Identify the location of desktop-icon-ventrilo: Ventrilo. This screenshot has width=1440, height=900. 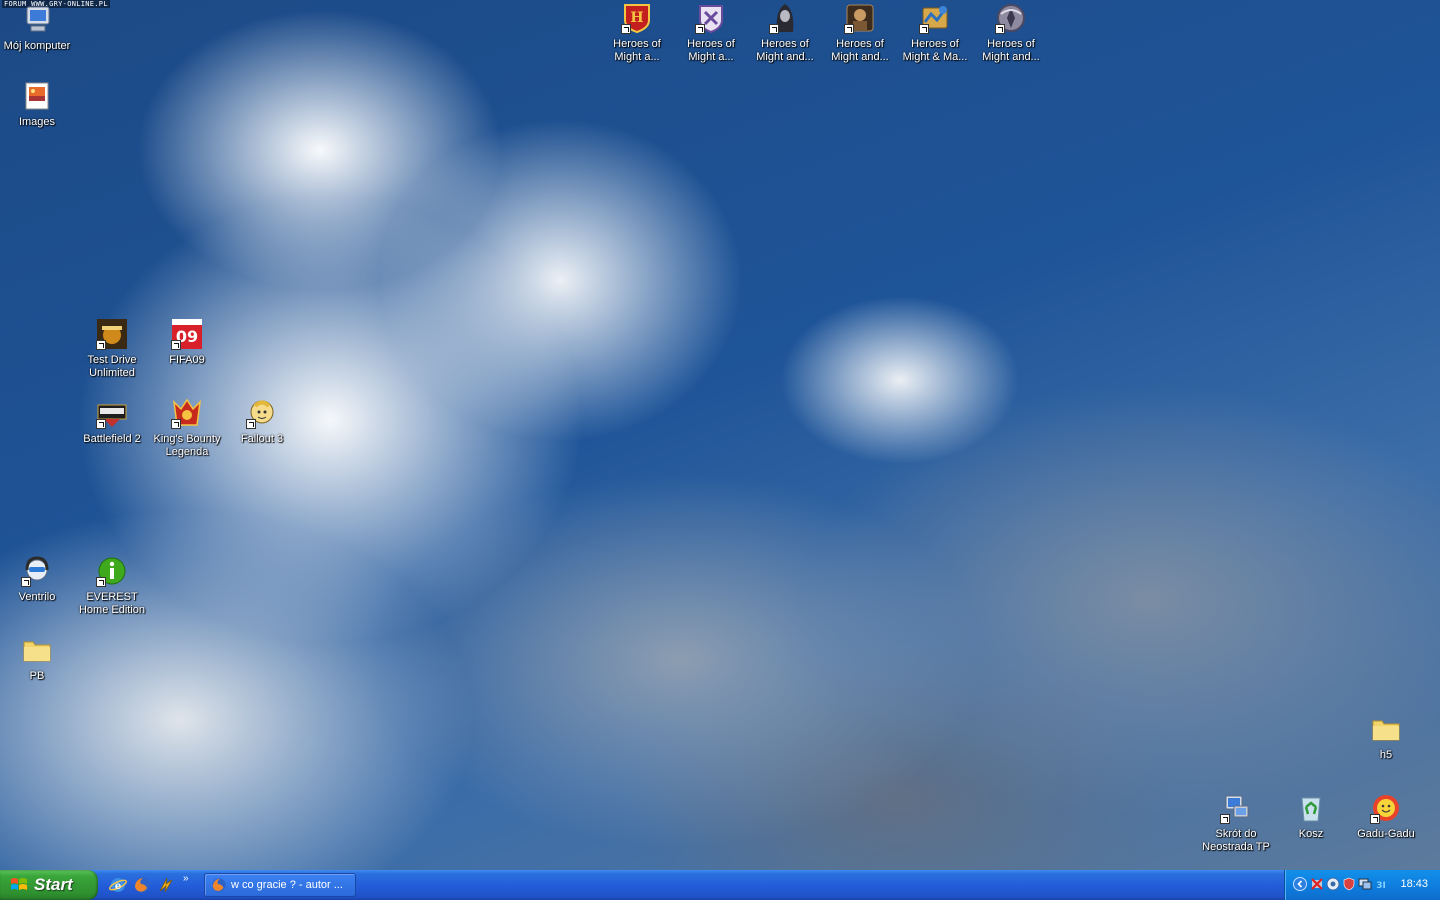
(37, 579).